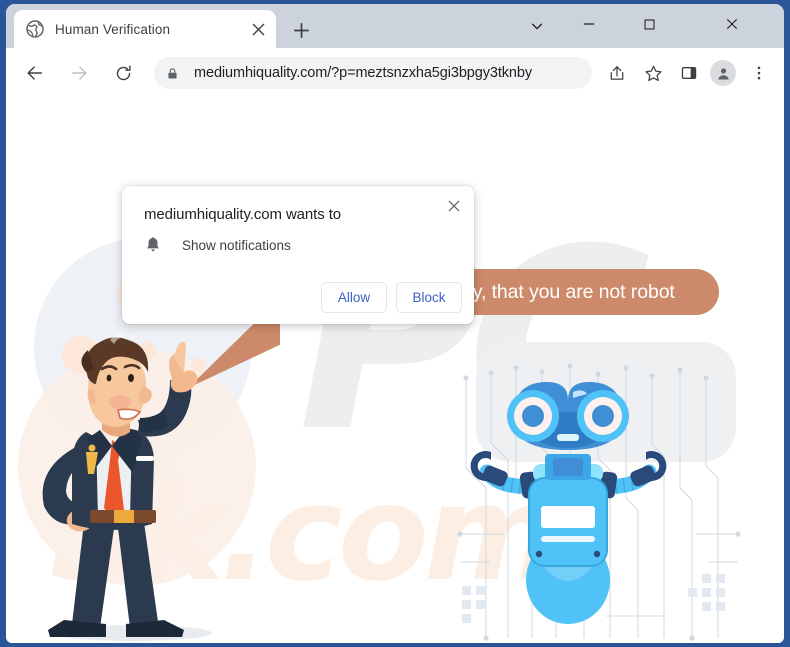 The image size is (790, 647). Describe the element at coordinates (649, 24) in the screenshot. I see `window-maximize-button` at that location.